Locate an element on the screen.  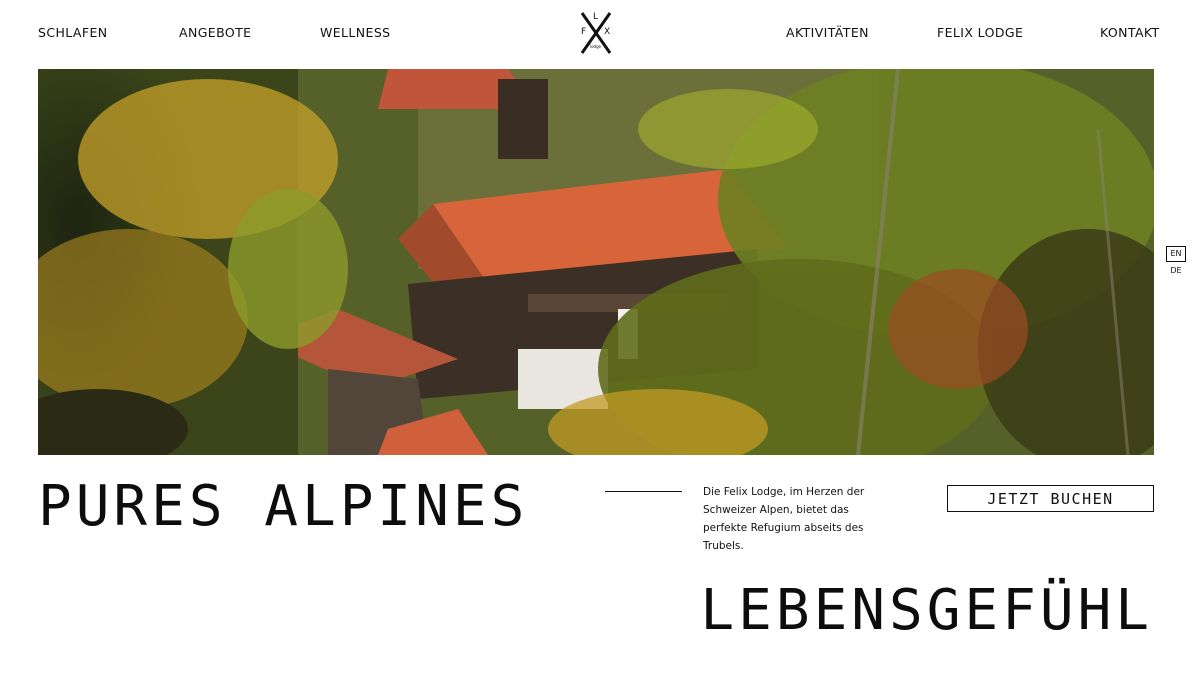
nav-angebote: ANGEBOTE is located at coordinates (215, 32).